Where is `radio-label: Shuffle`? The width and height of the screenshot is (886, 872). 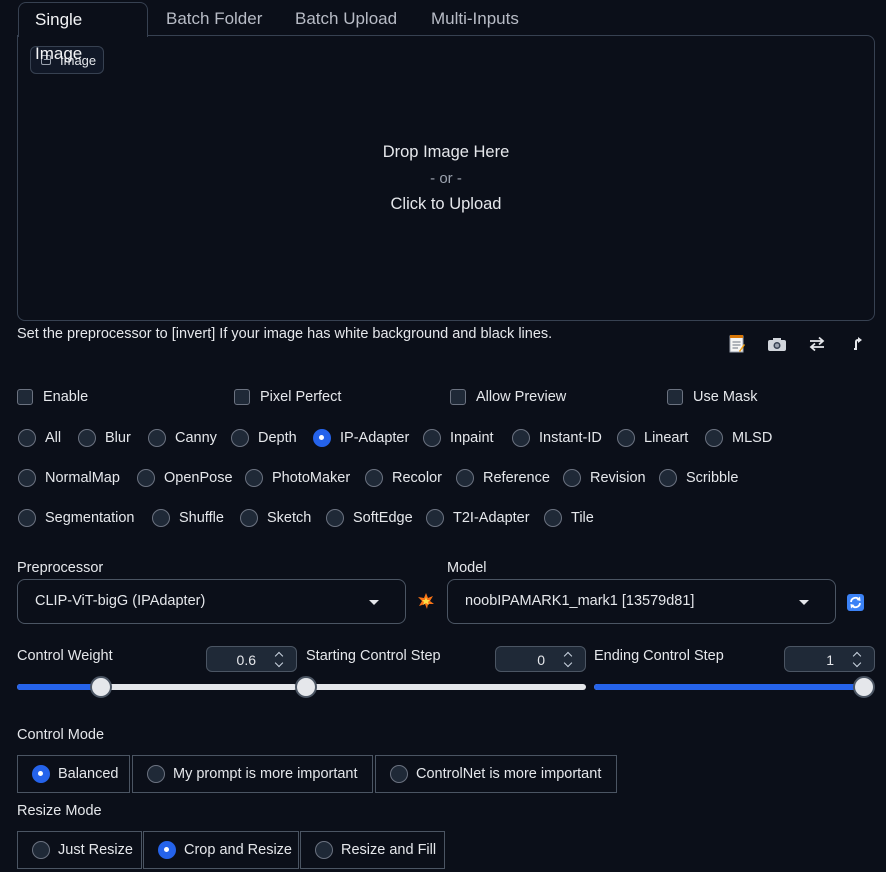
radio-label: Shuffle is located at coordinates (201, 518).